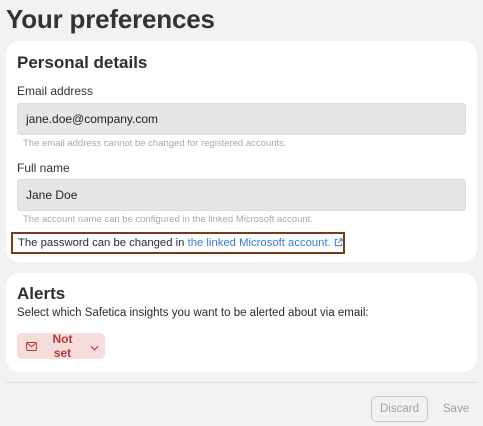 Image resolution: width=483 pixels, height=426 pixels. What do you see at coordinates (241, 119) in the screenshot?
I see `email-field` at bounding box center [241, 119].